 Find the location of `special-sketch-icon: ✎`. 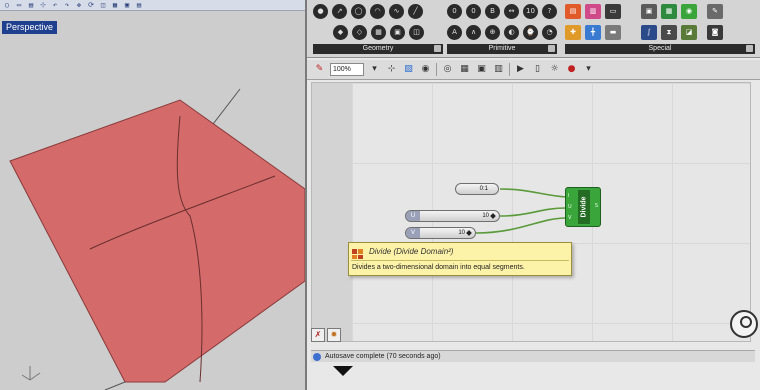

special-sketch-icon: ✎ is located at coordinates (715, 11).